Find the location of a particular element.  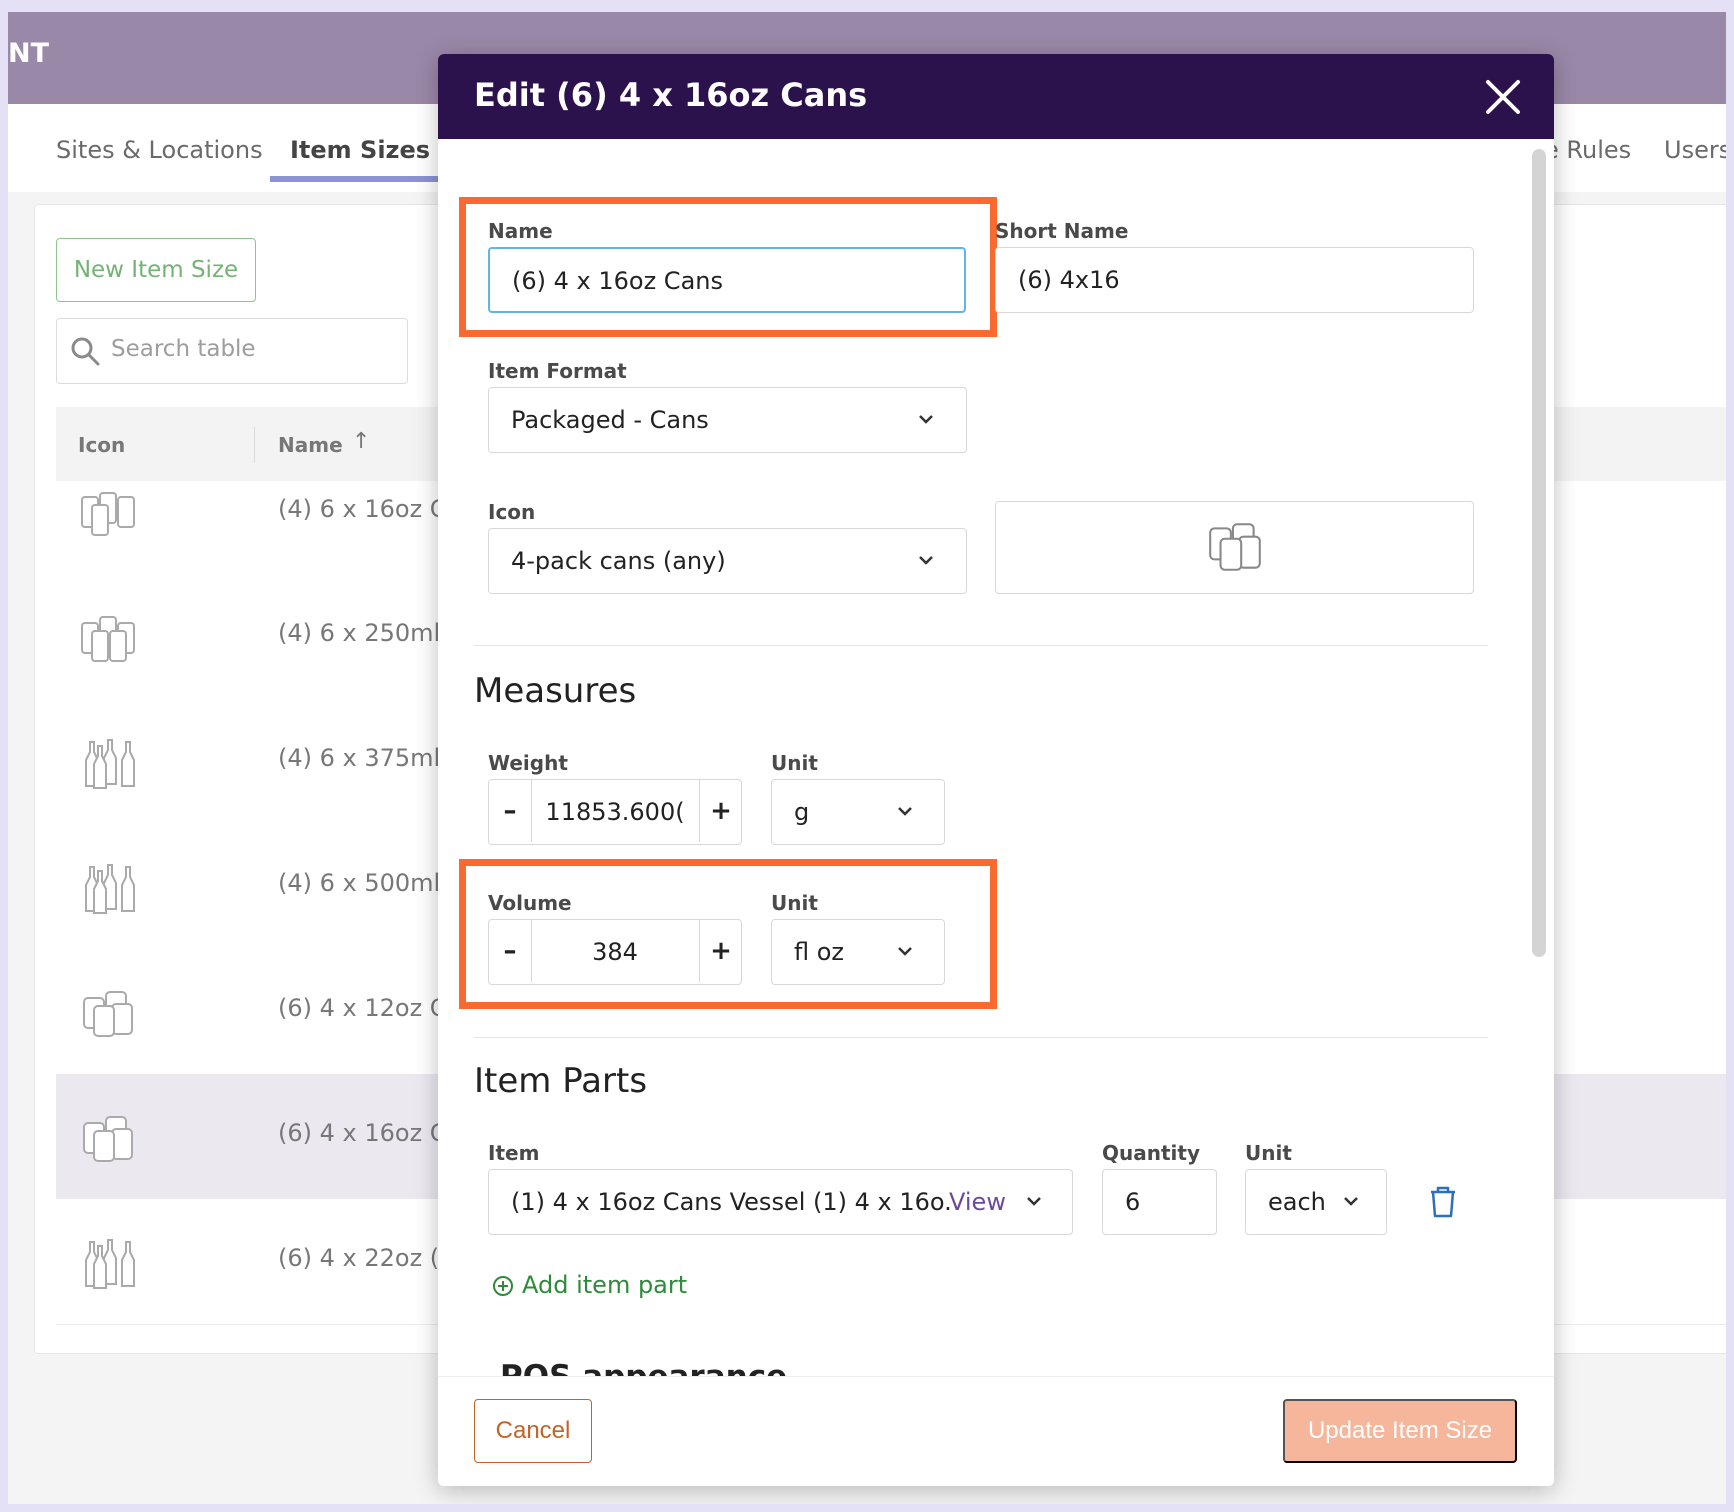

weight-label: Weight is located at coordinates (528, 763).